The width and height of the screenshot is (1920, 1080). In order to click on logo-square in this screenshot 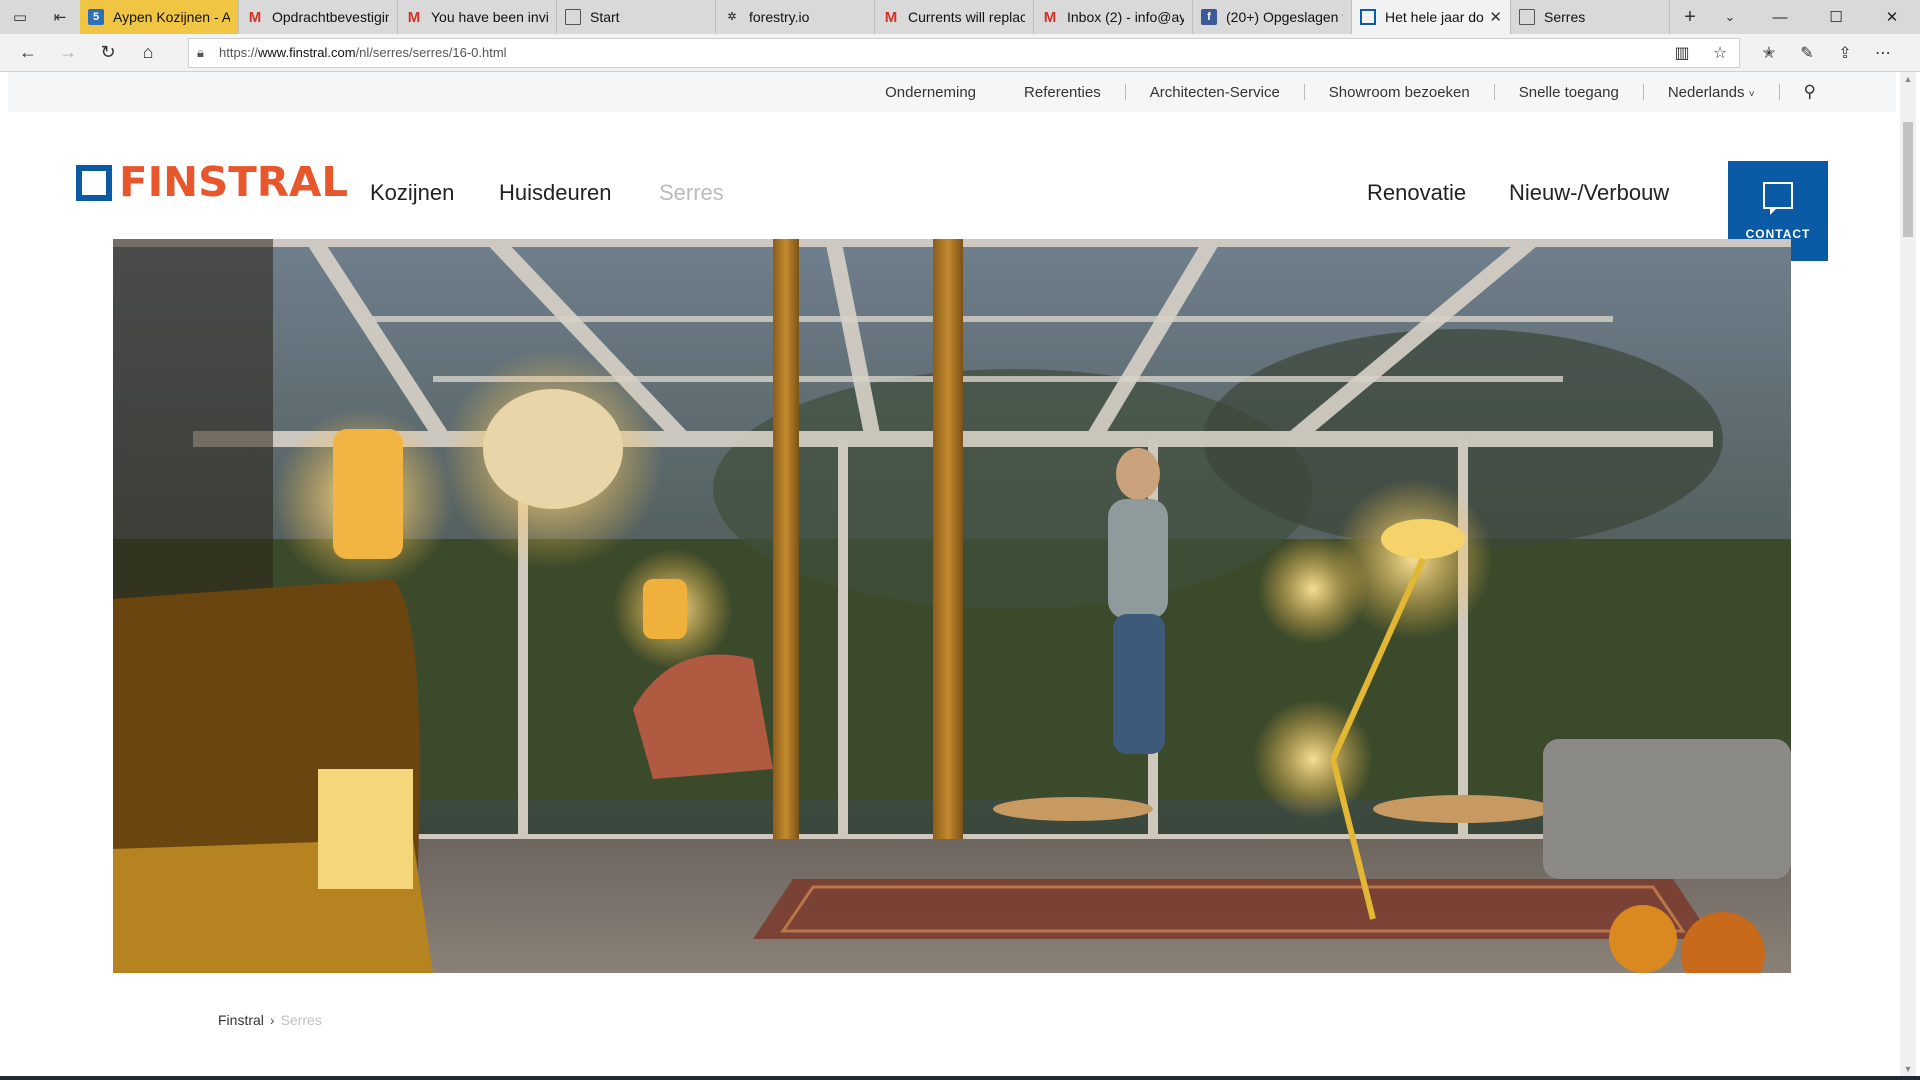, I will do `click(94, 182)`.